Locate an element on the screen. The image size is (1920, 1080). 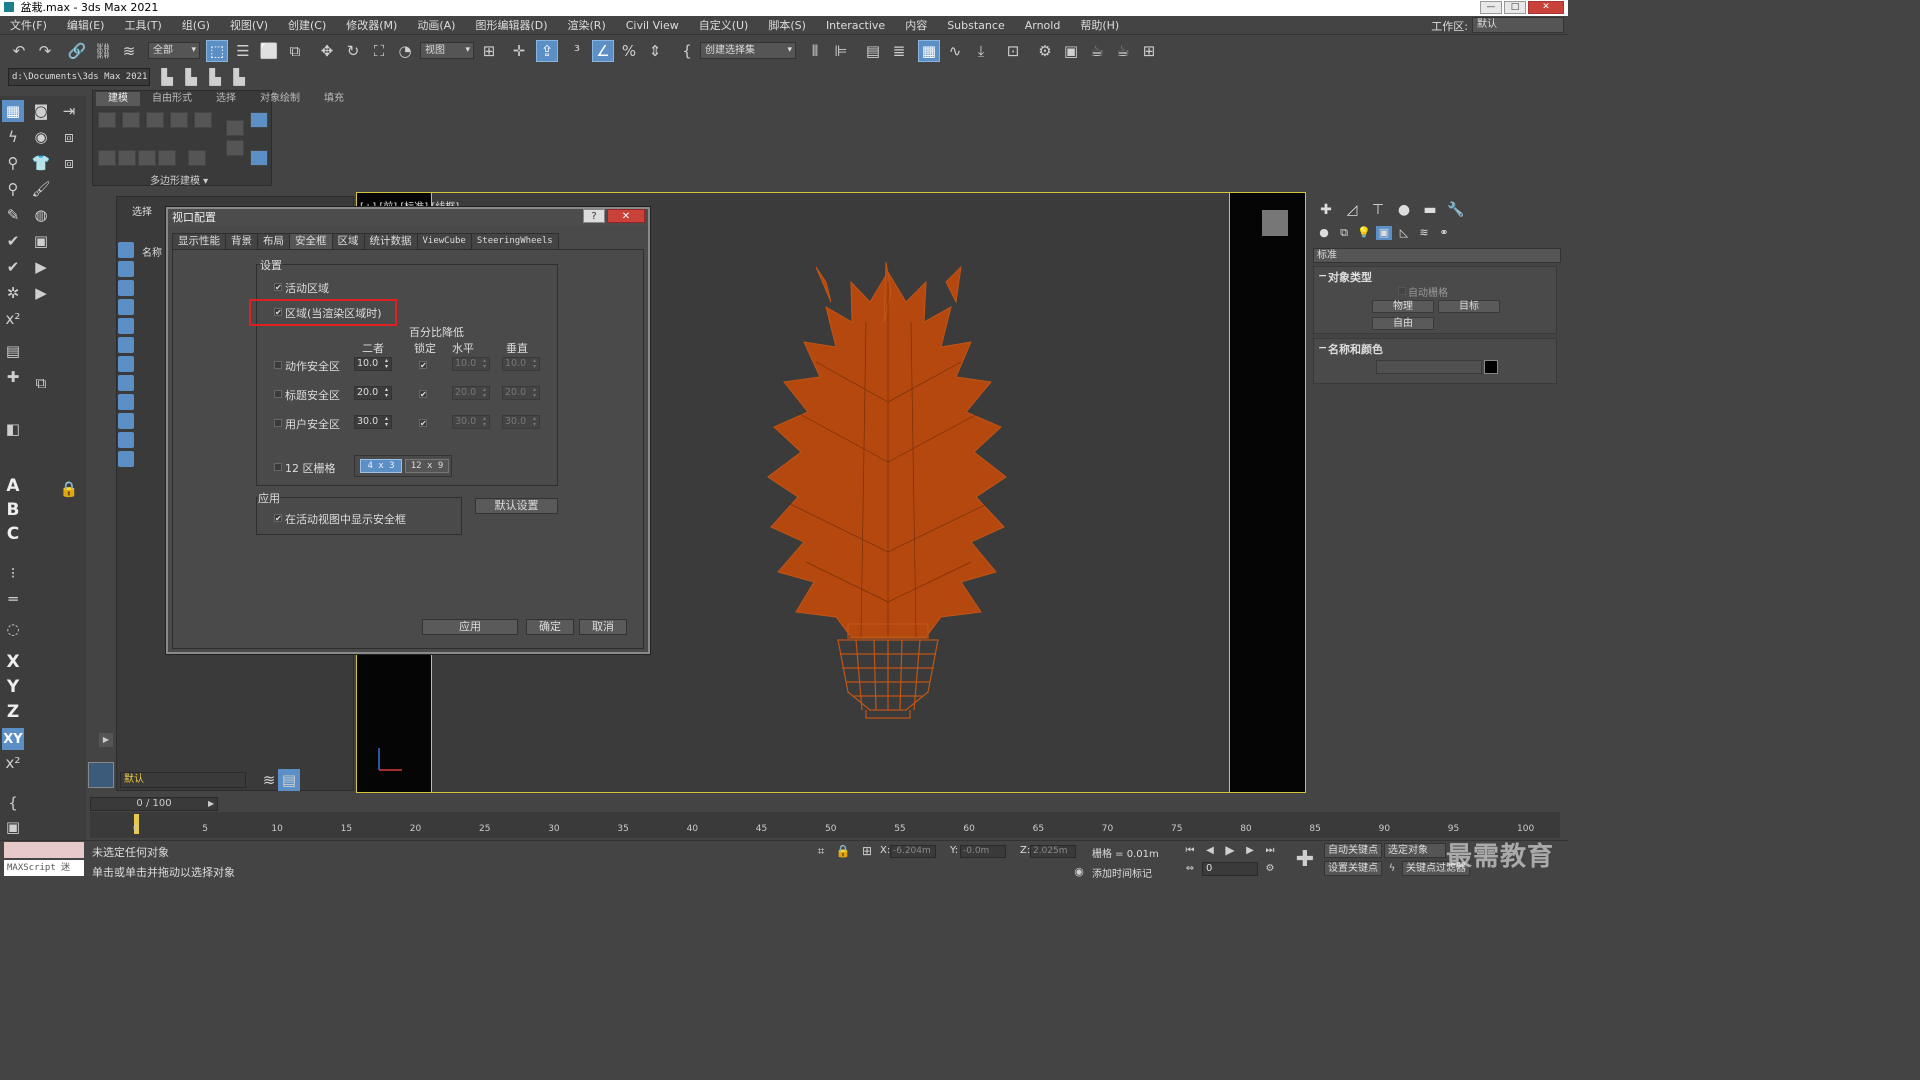
menu-item-6: 修改器(M) is located at coordinates (371, 25).